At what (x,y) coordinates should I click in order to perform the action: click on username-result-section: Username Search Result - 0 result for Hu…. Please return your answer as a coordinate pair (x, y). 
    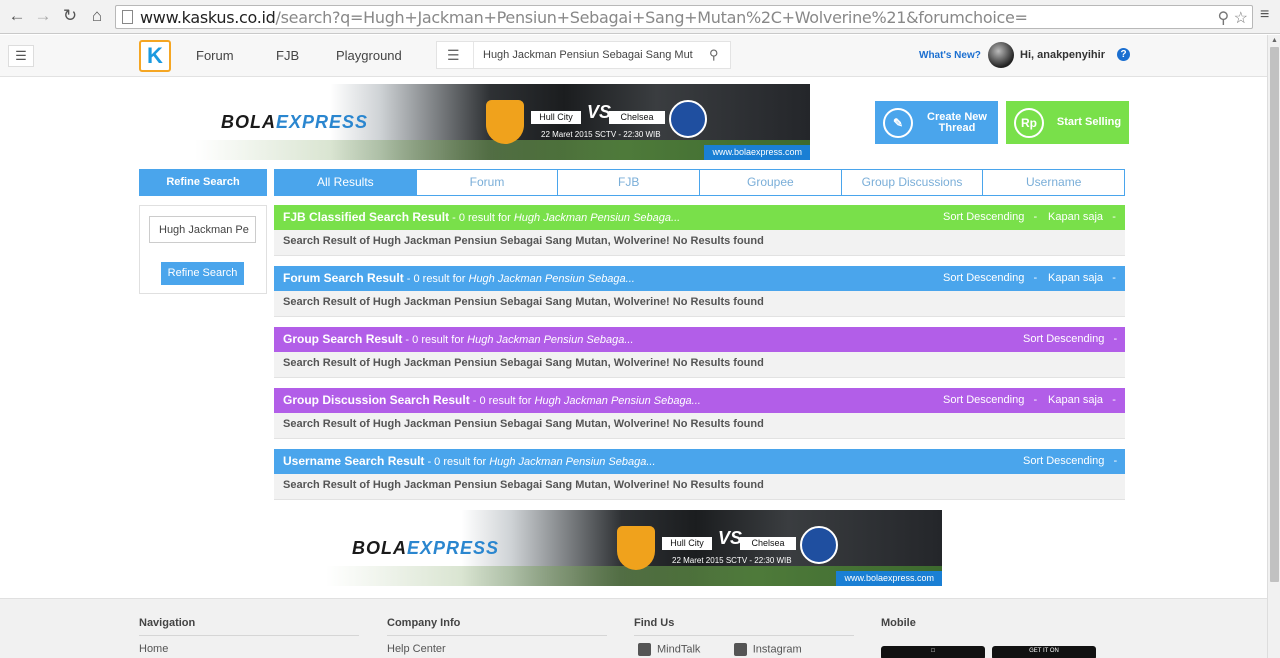
    Looking at the image, I should click on (699, 474).